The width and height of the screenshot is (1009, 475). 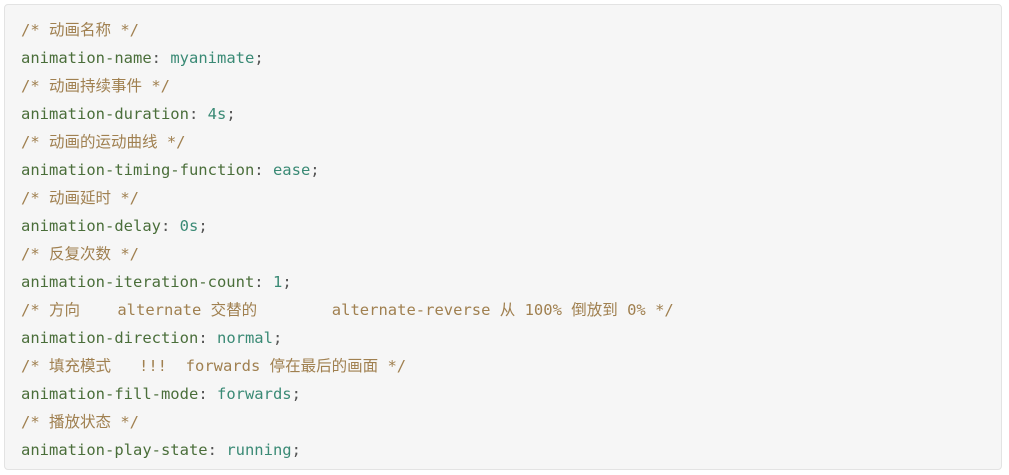 What do you see at coordinates (214, 366) in the screenshot?
I see `comment-text: /* 填充模式 !!! forwards 停在最后的画面 */` at bounding box center [214, 366].